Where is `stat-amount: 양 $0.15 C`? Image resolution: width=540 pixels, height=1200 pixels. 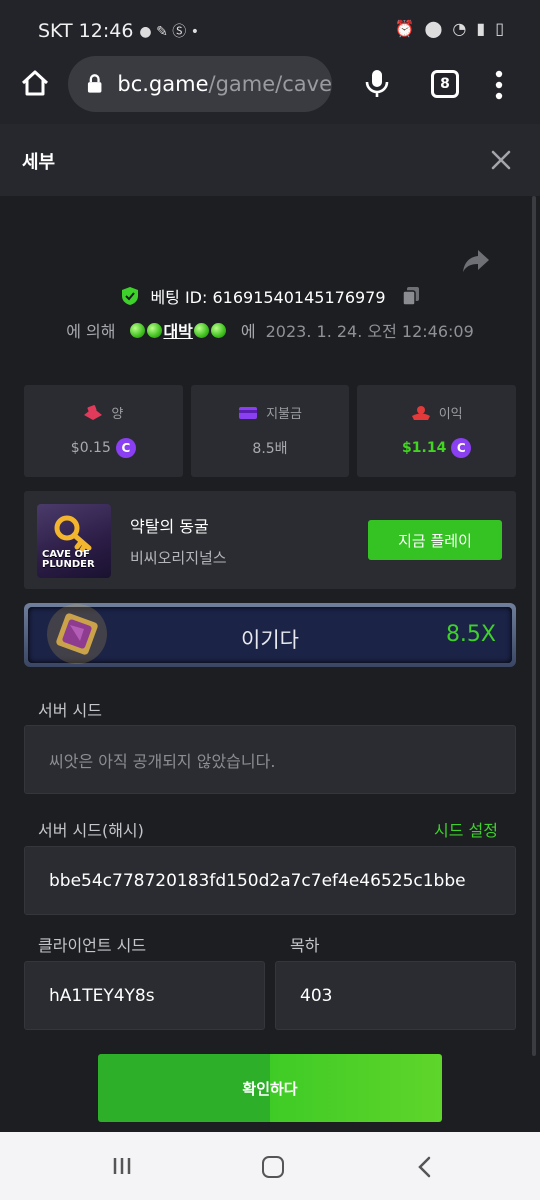 stat-amount: 양 $0.15 C is located at coordinates (103, 431).